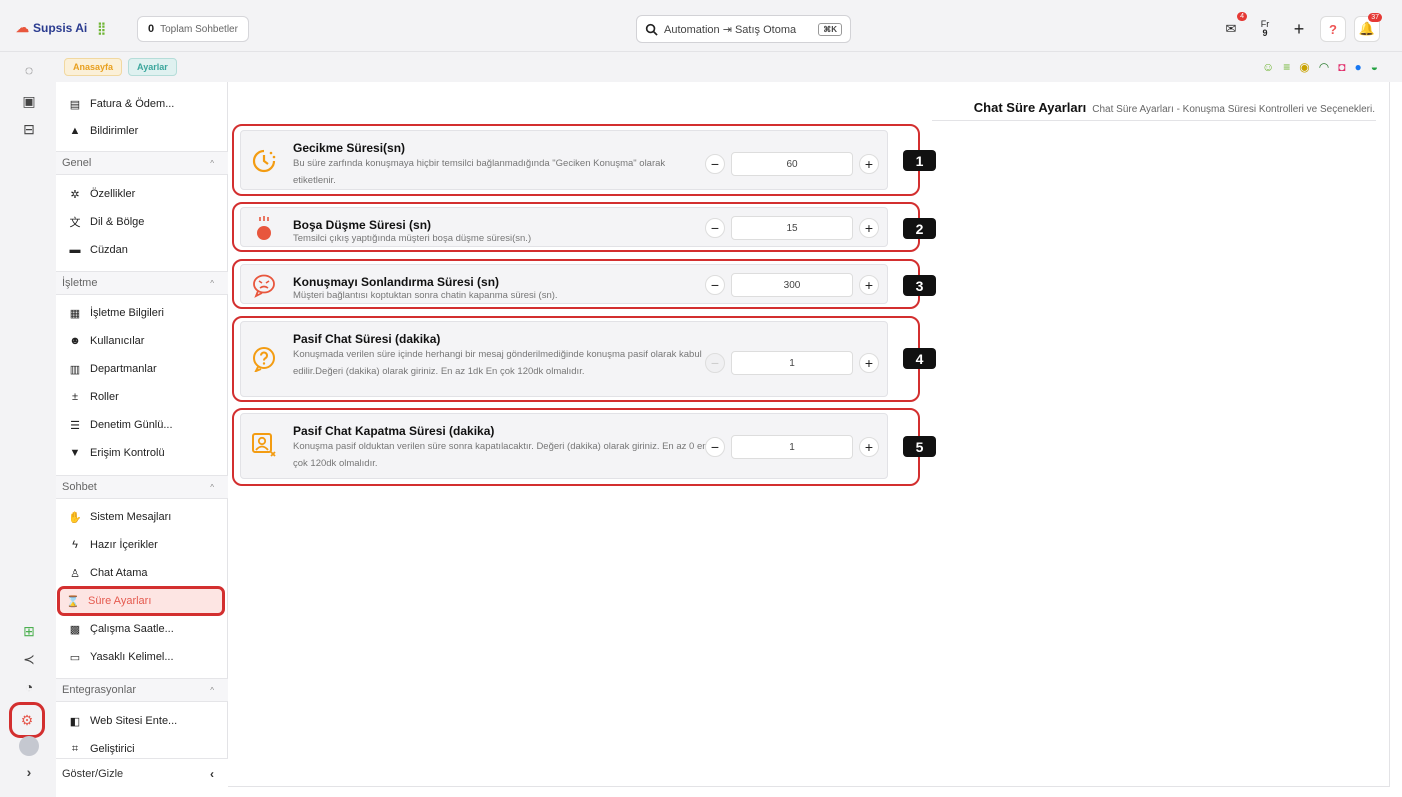 This screenshot has width=1402, height=797. I want to click on sidebar-item-chat-assignment: ♙ Chat Atama, so click(141, 573).